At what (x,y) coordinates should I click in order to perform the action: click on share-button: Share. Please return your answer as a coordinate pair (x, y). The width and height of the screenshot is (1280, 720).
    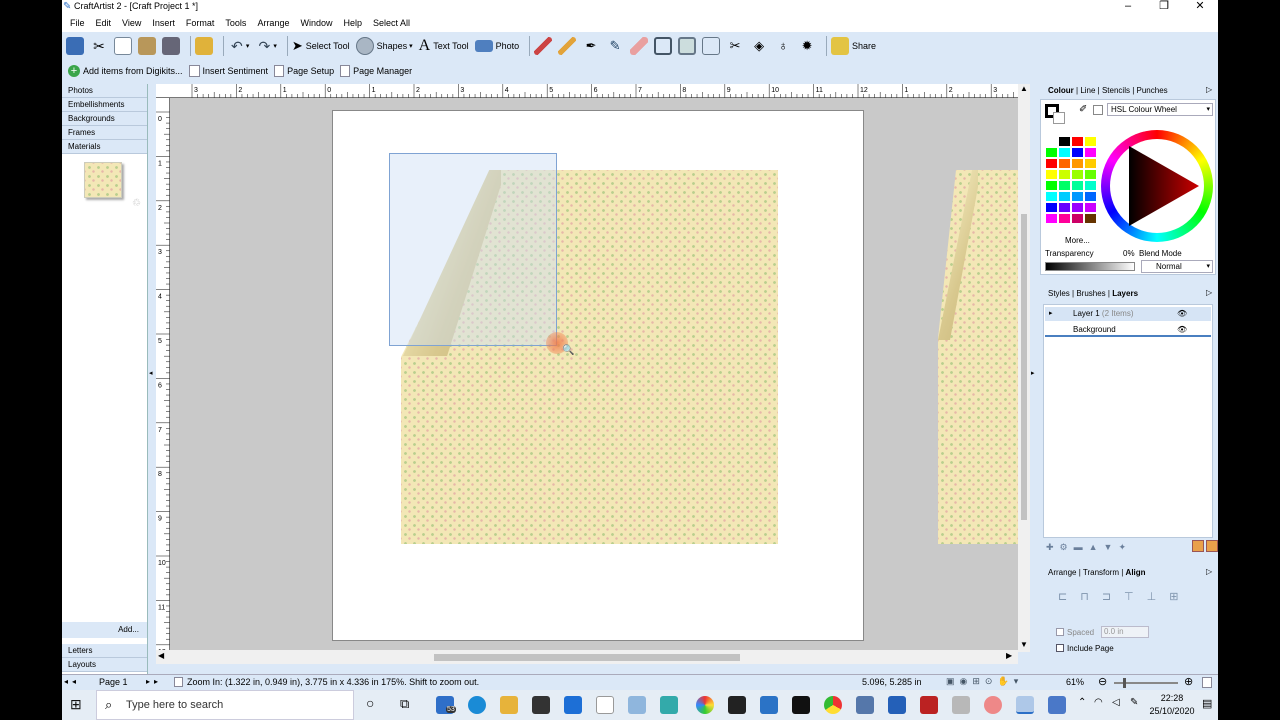
    Looking at the image, I should click on (853, 46).